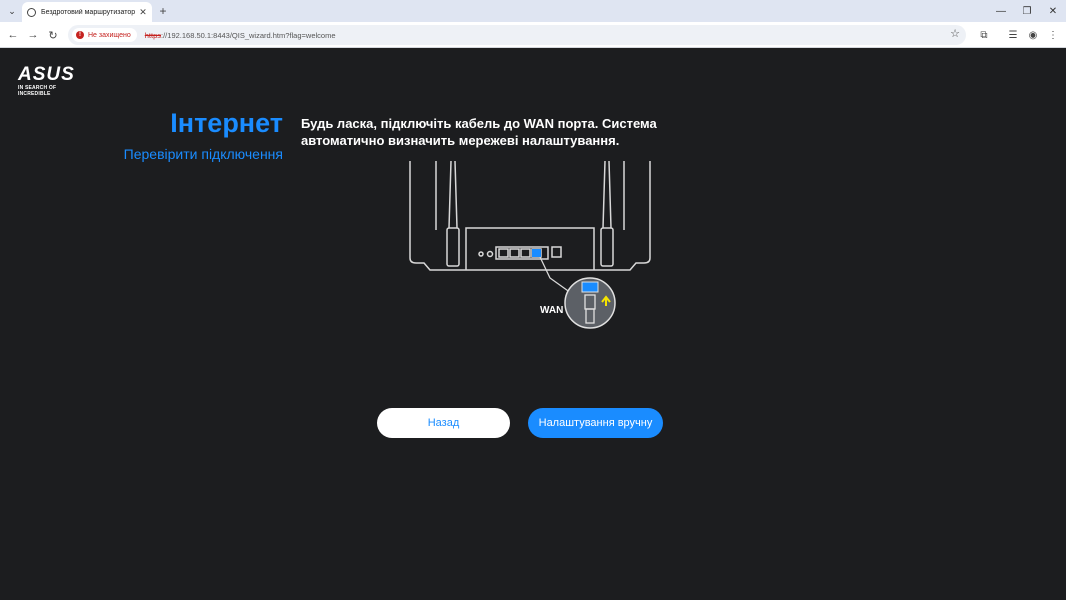  Describe the element at coordinates (203, 154) in the screenshot. I see `check-connection-link: Перевірити підключення` at that location.